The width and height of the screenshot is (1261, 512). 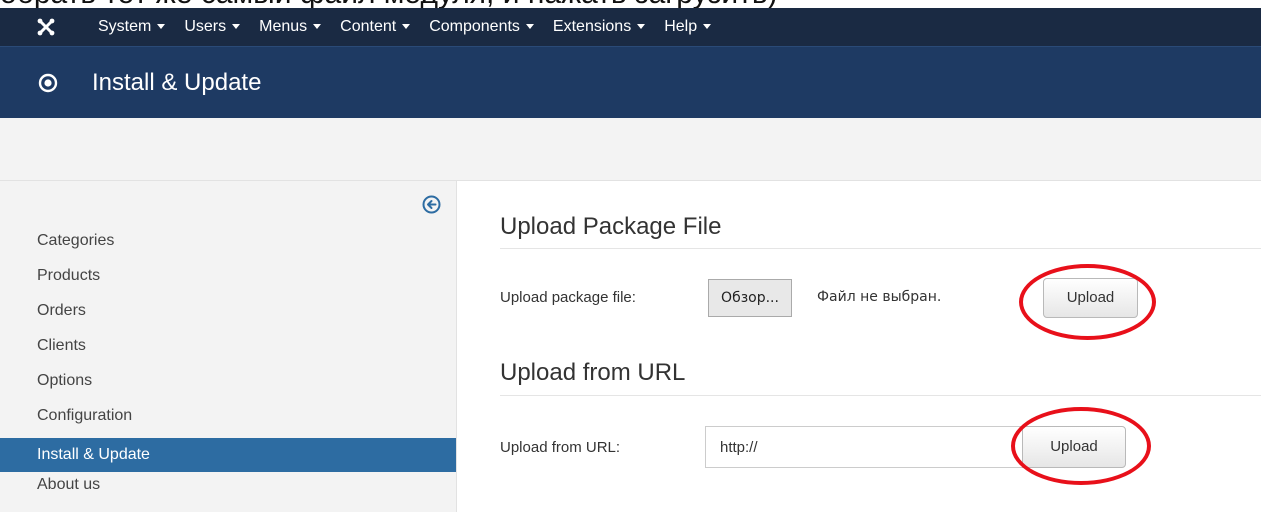 I want to click on page-title: Install & Update, so click(x=177, y=82).